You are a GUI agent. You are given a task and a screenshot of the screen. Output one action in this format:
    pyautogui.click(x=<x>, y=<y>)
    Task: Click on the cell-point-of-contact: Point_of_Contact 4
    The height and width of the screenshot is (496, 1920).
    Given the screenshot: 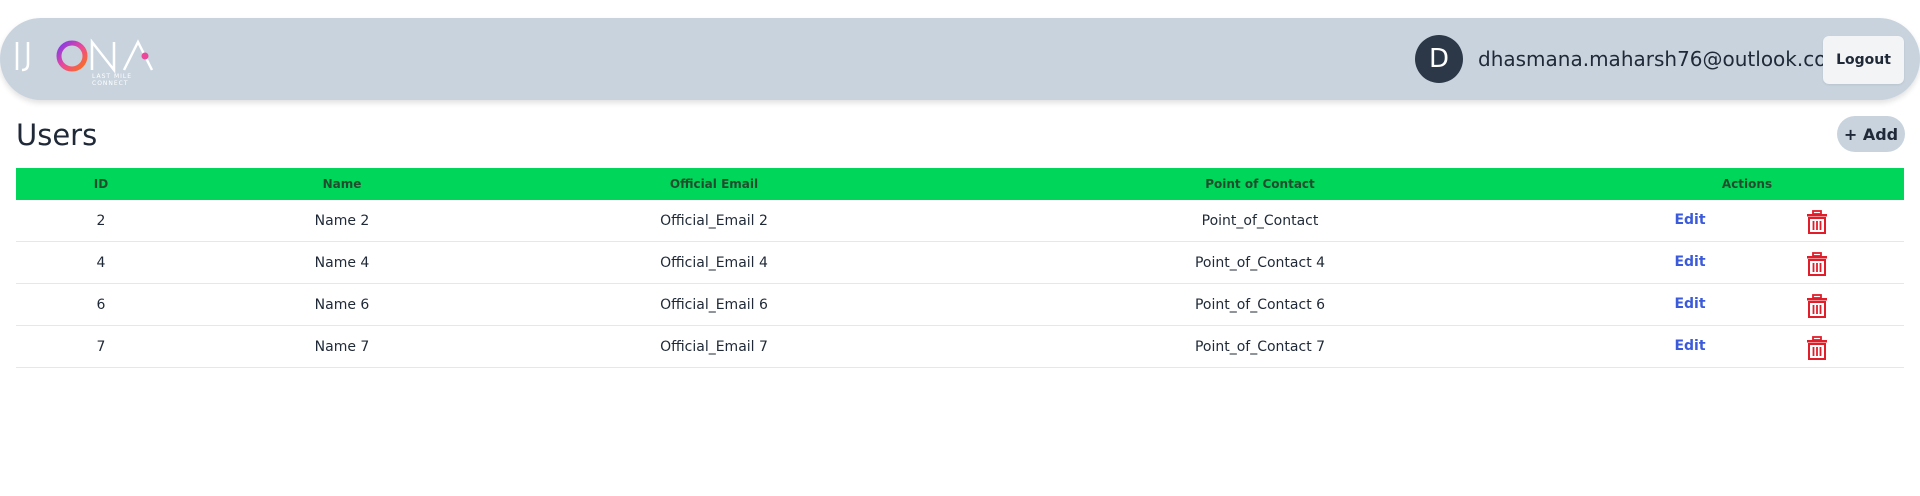 What is the action you would take?
    pyautogui.click(x=1260, y=263)
    